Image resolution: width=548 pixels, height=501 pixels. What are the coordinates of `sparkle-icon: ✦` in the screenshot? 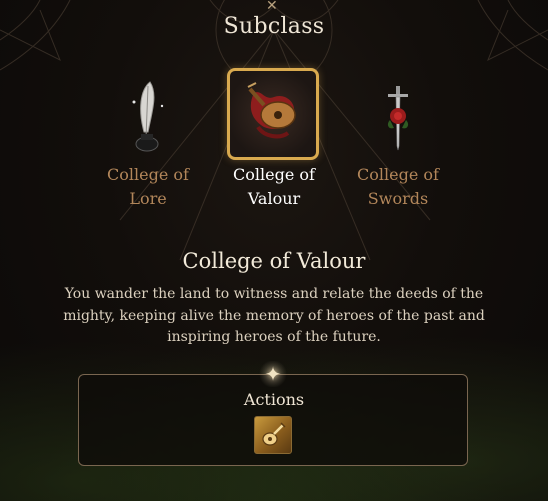 It's located at (273, 374).